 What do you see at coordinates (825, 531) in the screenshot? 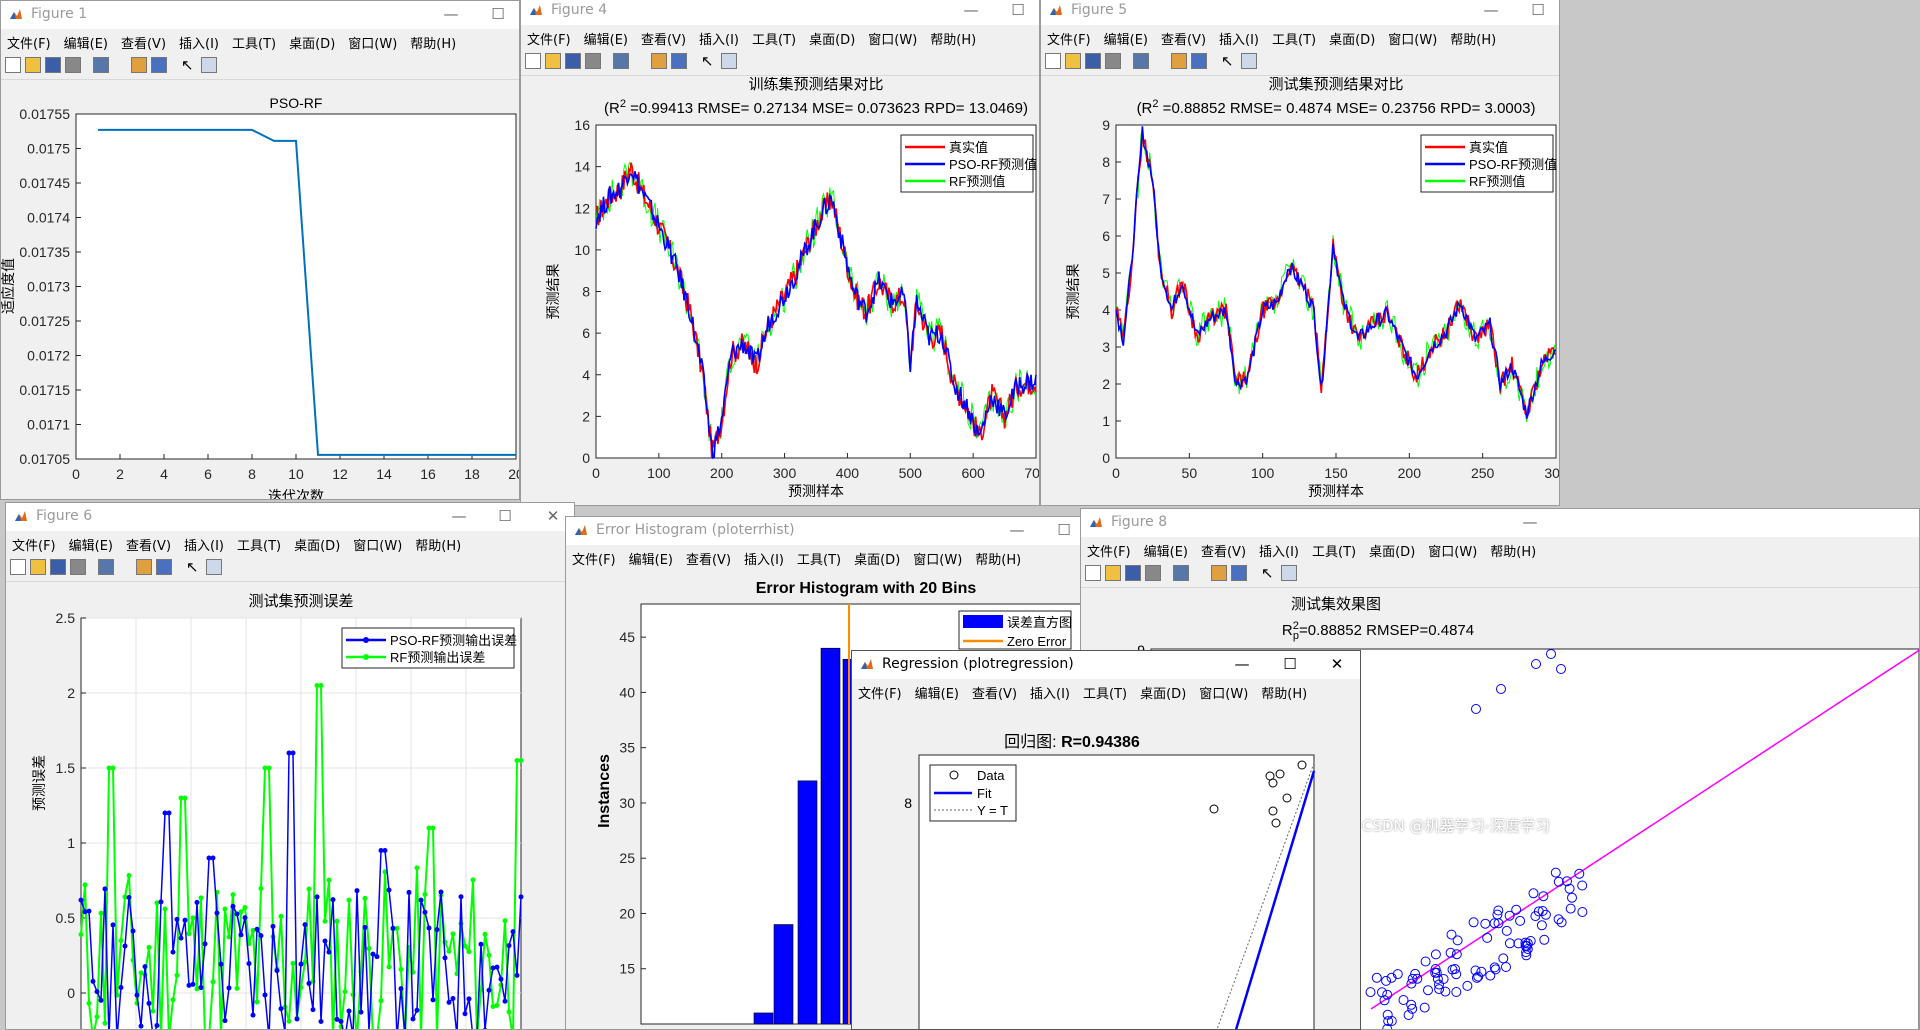
I see `title-bar: Error Histogram (ploterrhist) — ☐` at bounding box center [825, 531].